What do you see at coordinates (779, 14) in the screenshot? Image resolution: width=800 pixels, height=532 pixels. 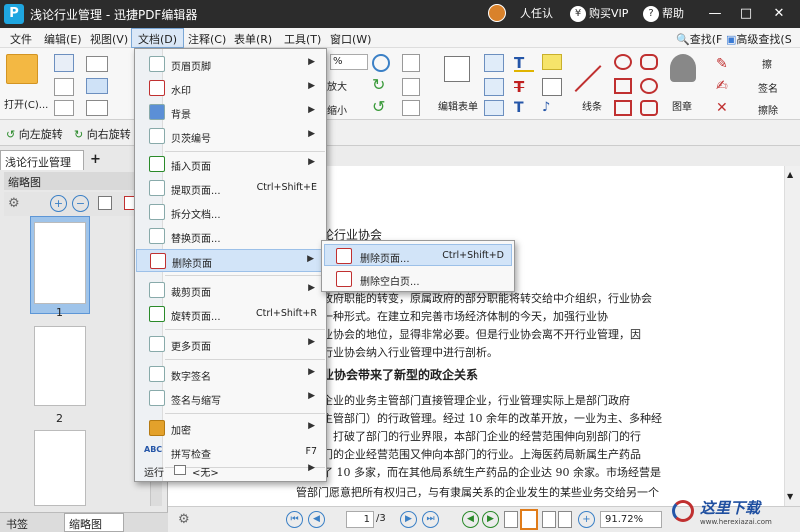 I see `close-button: ✕` at bounding box center [779, 14].